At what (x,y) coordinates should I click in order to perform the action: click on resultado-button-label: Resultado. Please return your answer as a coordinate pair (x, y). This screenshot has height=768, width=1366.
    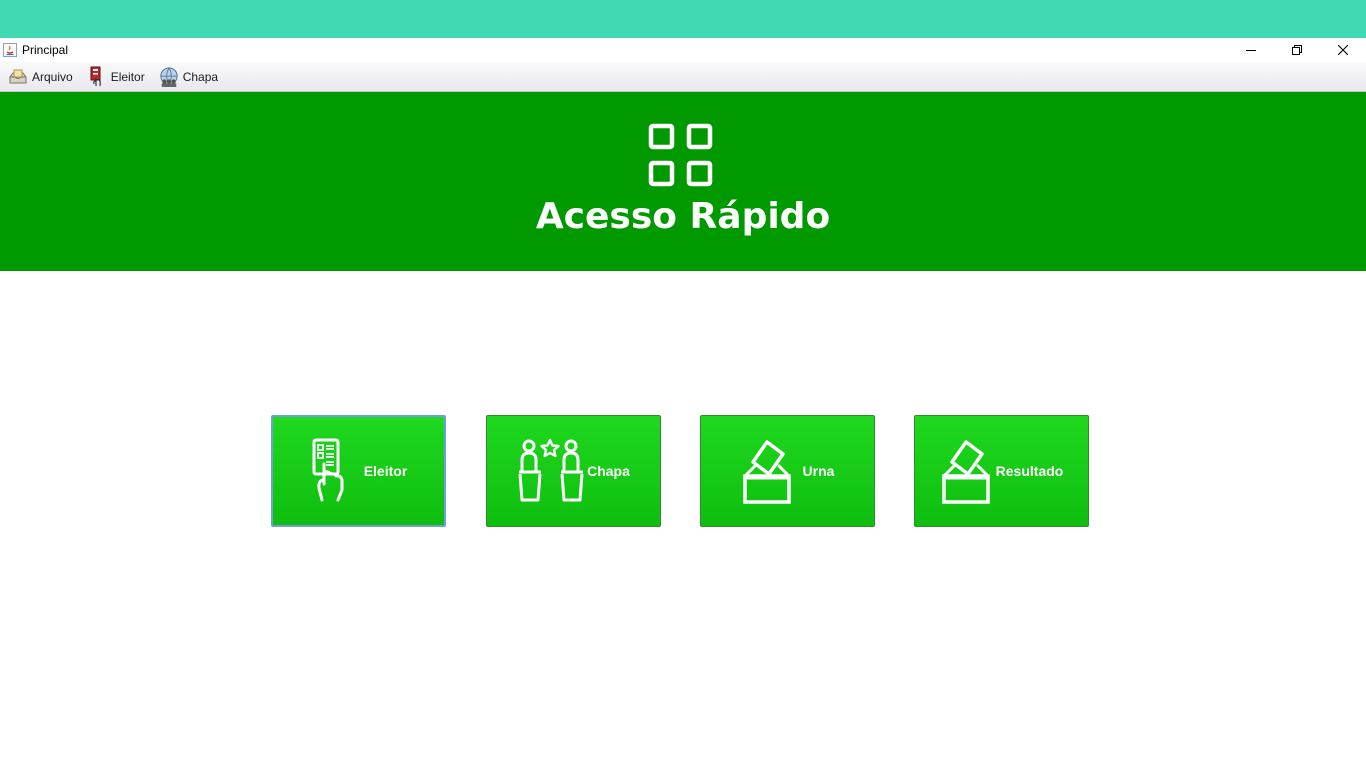
    Looking at the image, I should click on (1029, 471).